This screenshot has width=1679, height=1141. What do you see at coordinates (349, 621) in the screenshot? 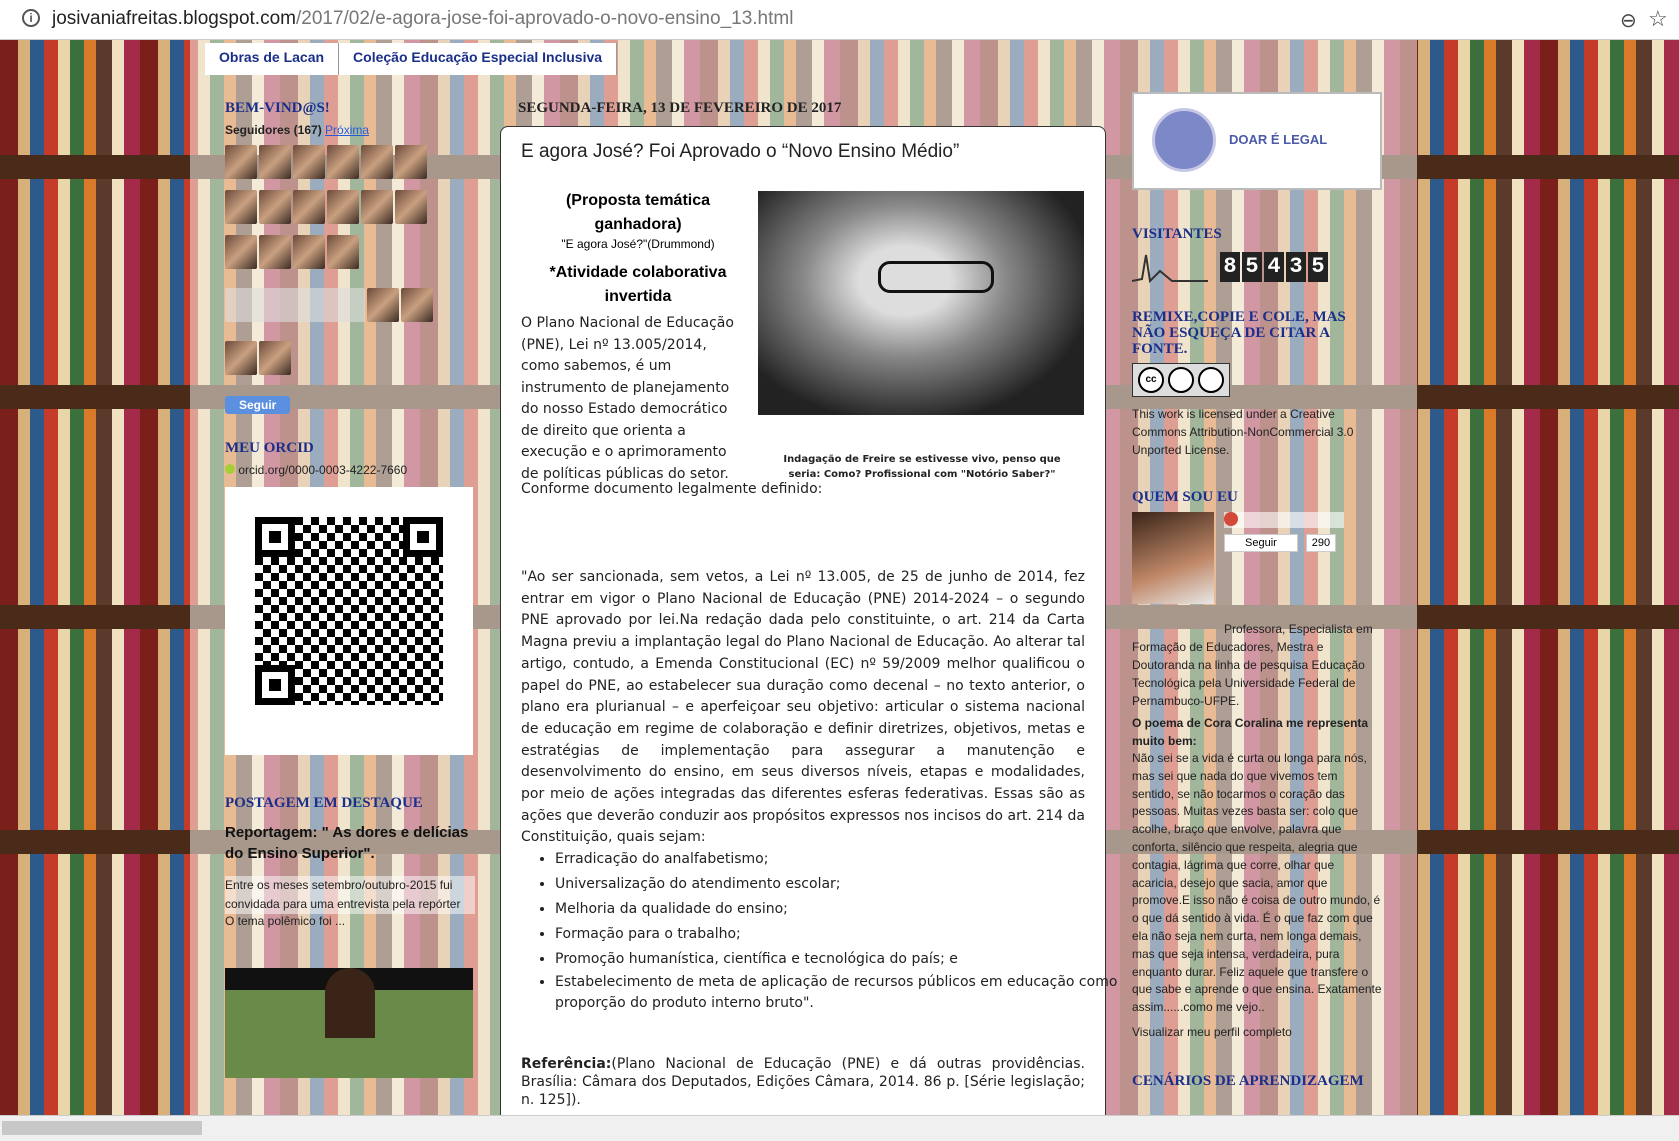
I see `qr-code` at bounding box center [349, 621].